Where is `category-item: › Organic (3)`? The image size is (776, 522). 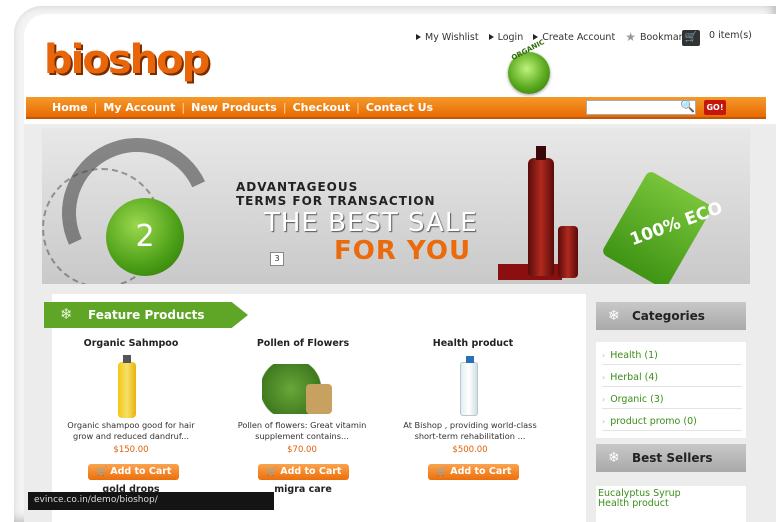 category-item: › Organic (3) is located at coordinates (672, 401).